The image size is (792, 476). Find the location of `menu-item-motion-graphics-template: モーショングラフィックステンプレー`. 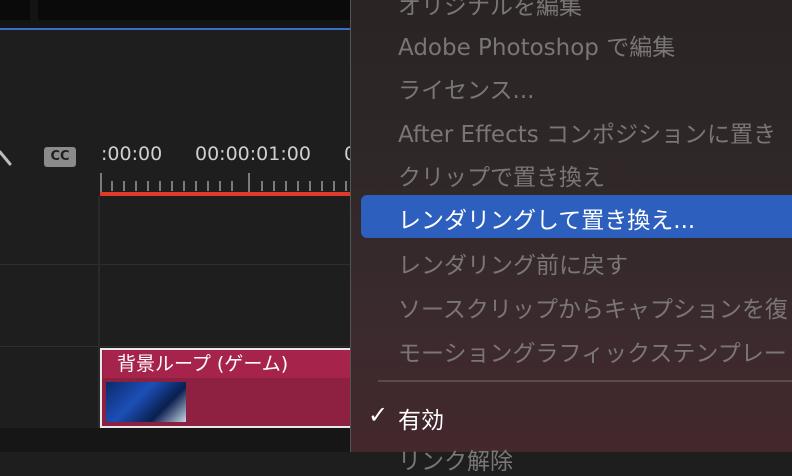

menu-item-motion-graphics-template: モーショングラフィックステンプレー is located at coordinates (592, 351).